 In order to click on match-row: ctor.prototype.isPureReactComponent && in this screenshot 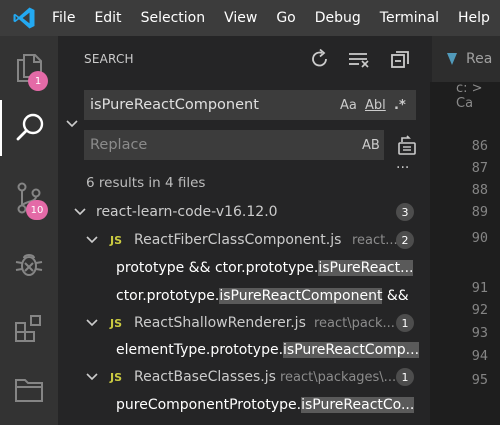, I will do `click(244, 296)`.